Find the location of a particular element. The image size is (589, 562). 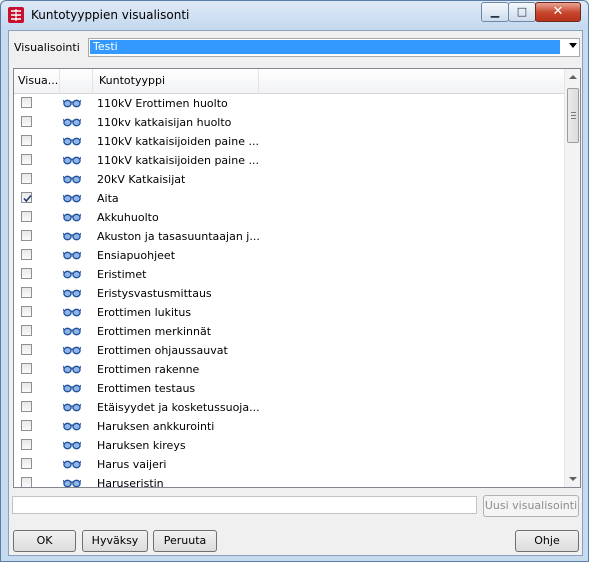

scroll-up-button is located at coordinates (573, 77).